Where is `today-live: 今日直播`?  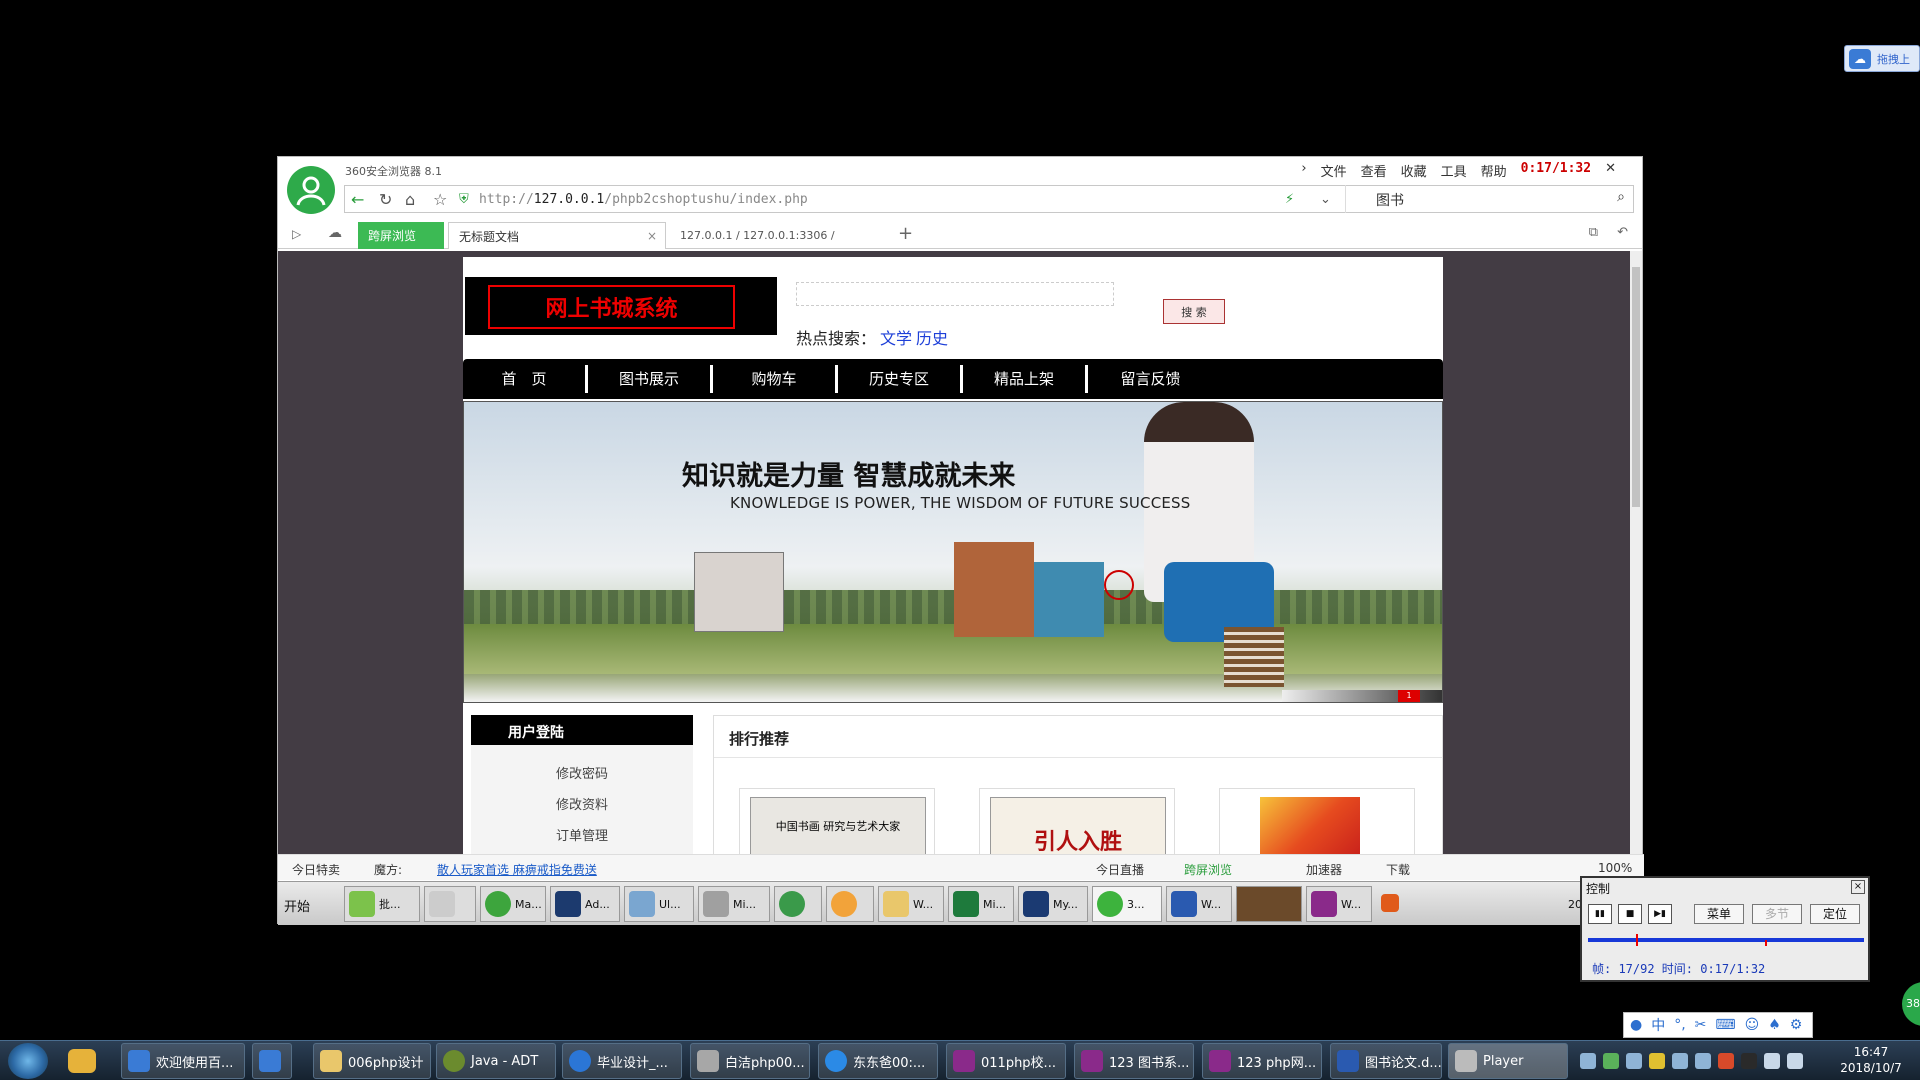 today-live: 今日直播 is located at coordinates (1120, 869).